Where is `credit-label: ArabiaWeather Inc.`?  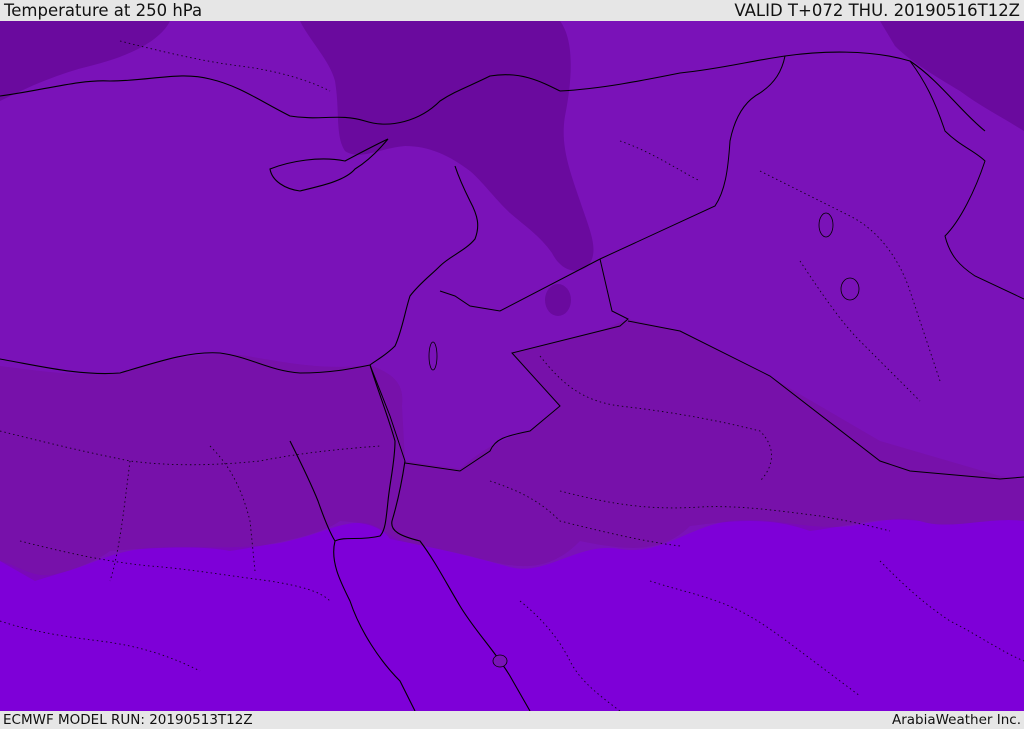
credit-label: ArabiaWeather Inc. is located at coordinates (956, 720).